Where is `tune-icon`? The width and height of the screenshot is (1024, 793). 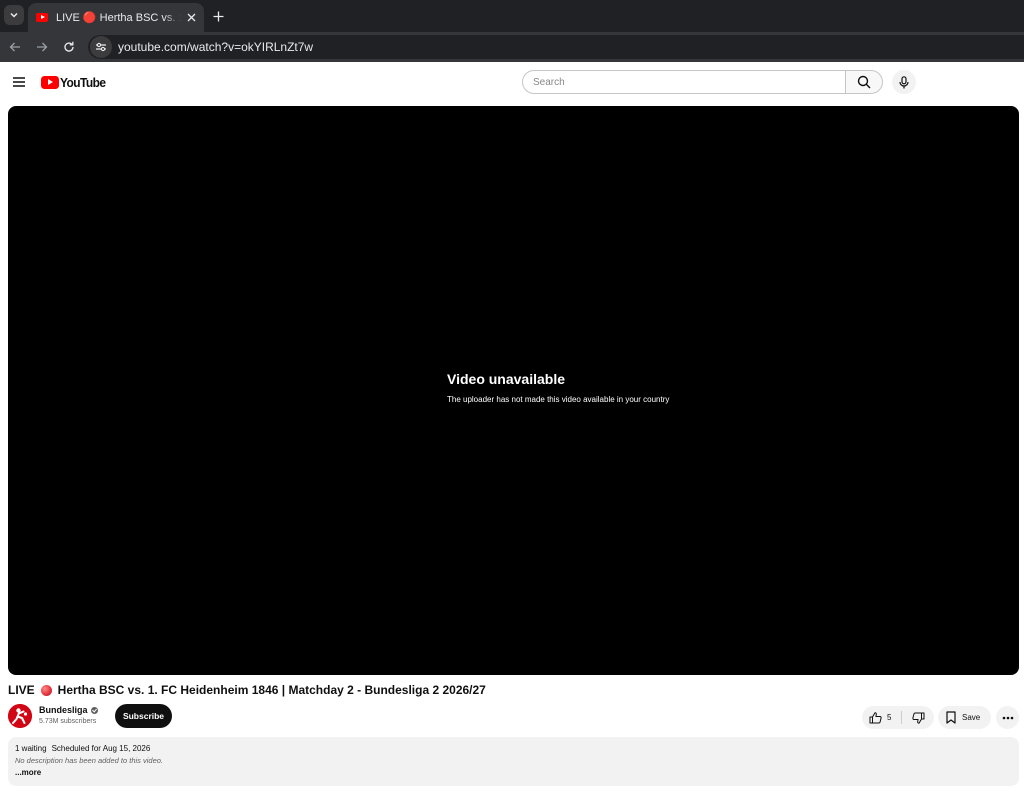 tune-icon is located at coordinates (101, 47).